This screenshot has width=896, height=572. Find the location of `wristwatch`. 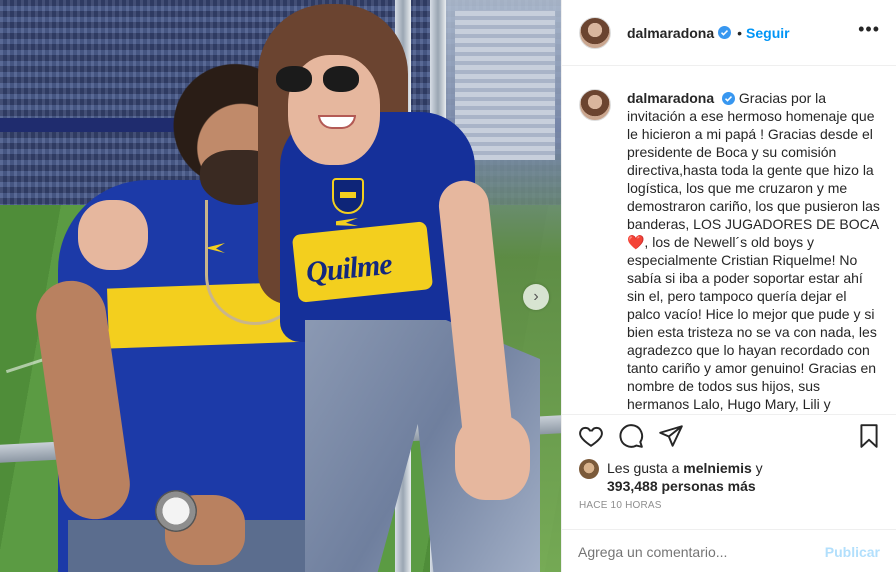

wristwatch is located at coordinates (176, 511).